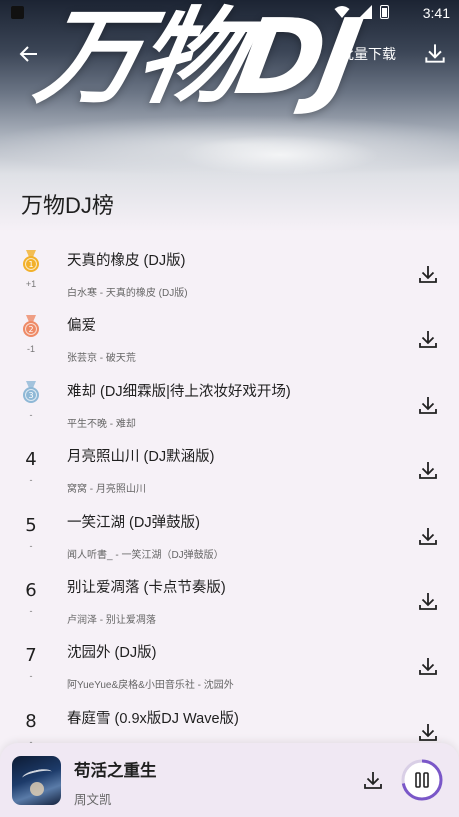  I want to click on battery-icon, so click(384, 12).